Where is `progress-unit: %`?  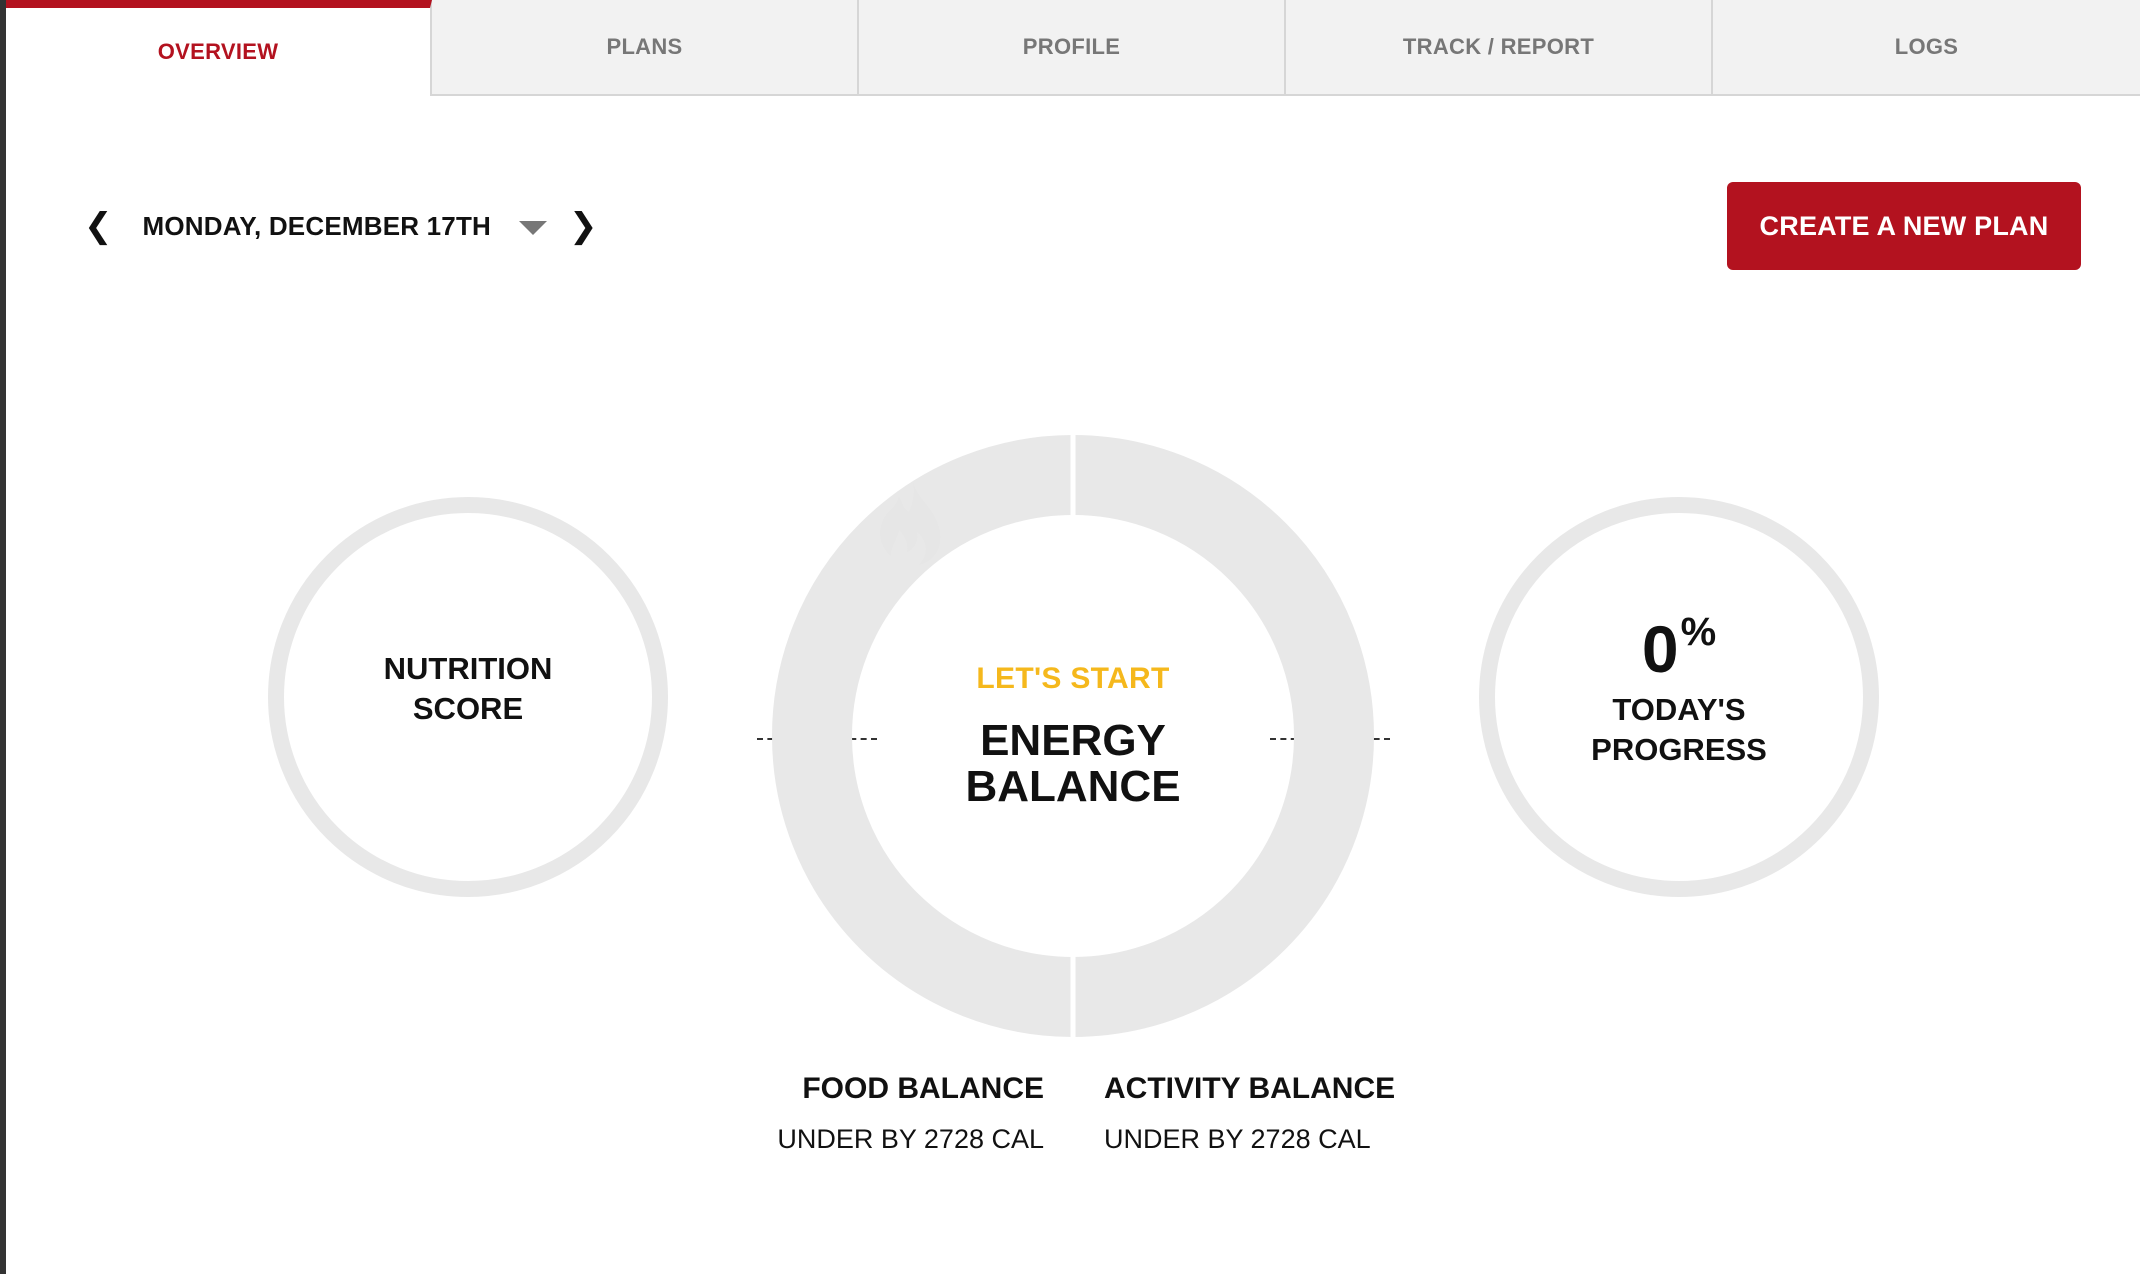
progress-unit: % is located at coordinates (1698, 632).